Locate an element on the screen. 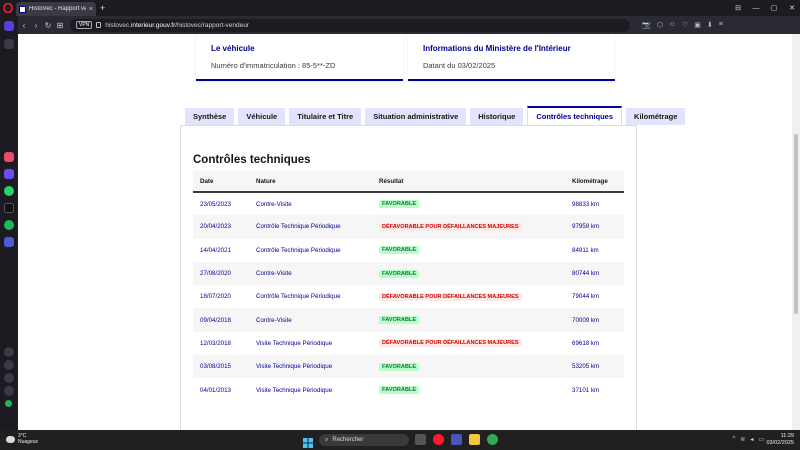  window-controls: ⊟ — ▢ ✕ is located at coordinates (765, 8).